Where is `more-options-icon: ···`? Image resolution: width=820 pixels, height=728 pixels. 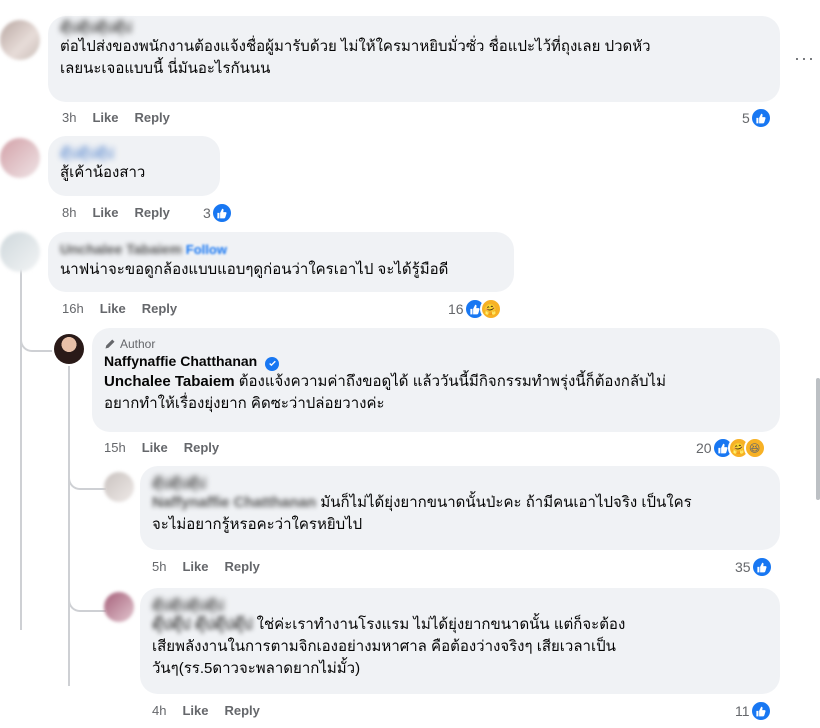
more-options-icon: ··· is located at coordinates (804, 58).